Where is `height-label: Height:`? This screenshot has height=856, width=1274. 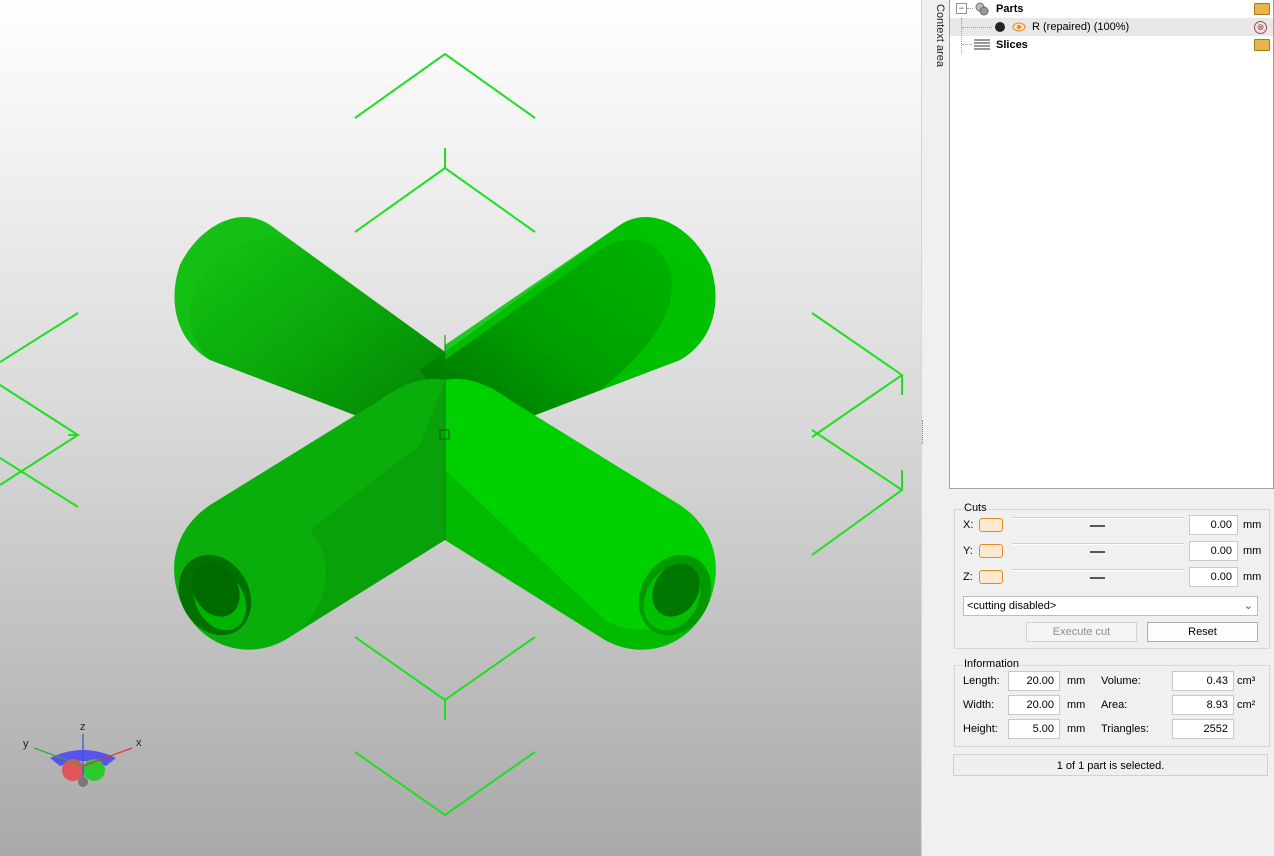
height-label: Height: is located at coordinates (980, 729).